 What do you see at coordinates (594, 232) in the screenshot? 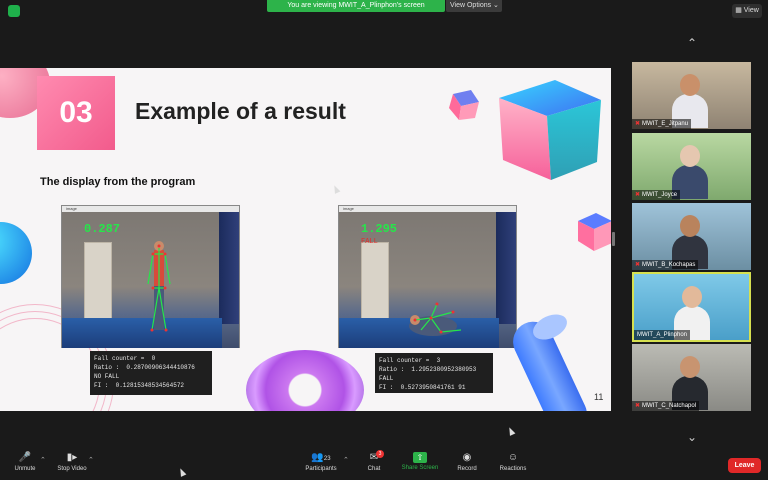
I see `decorative-tiny-cube` at bounding box center [594, 232].